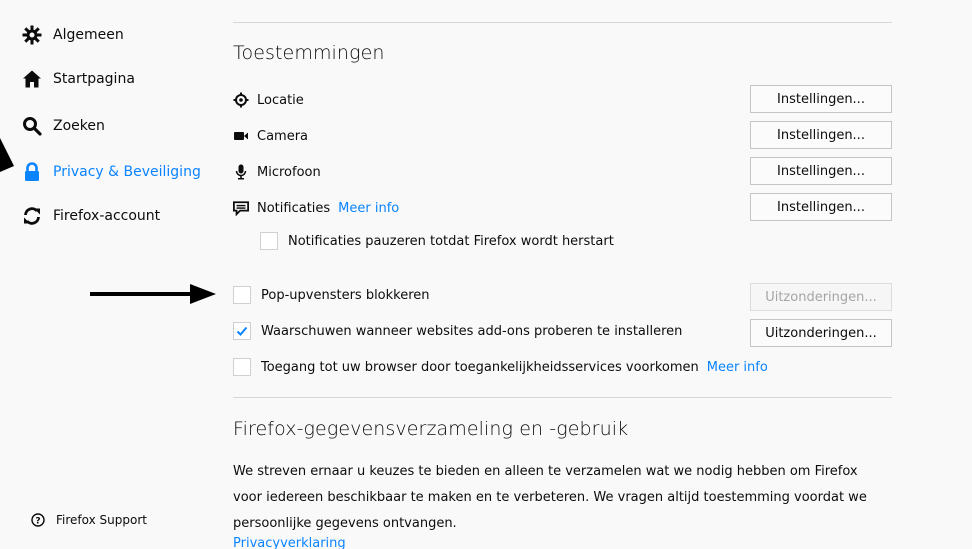  Describe the element at coordinates (241, 136) in the screenshot. I see `camera-icon` at that location.